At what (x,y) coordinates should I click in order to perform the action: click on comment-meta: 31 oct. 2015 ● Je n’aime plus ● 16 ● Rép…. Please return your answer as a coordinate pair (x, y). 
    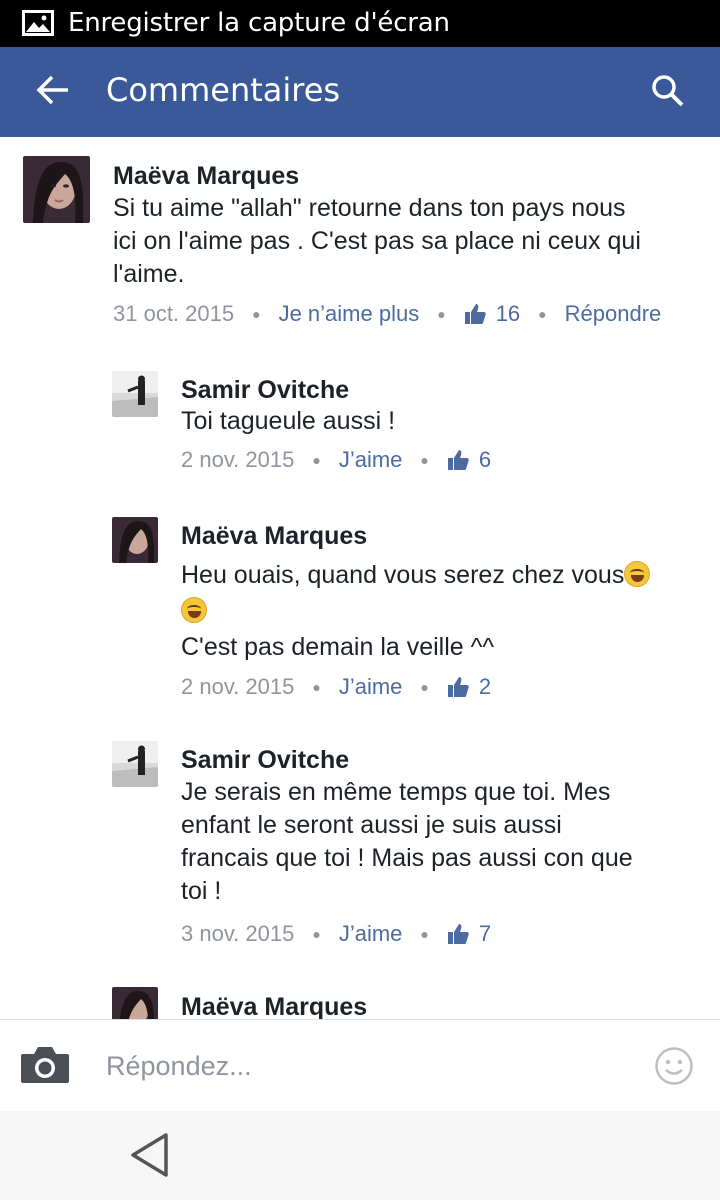
    Looking at the image, I should click on (387, 314).